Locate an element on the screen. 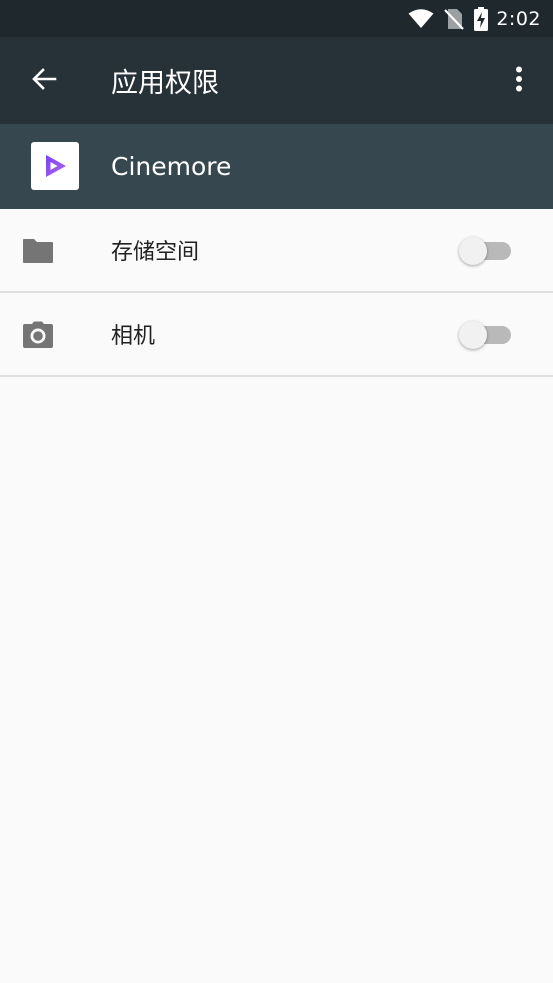 Image resolution: width=553 pixels, height=983 pixels. app-header: Cinemore is located at coordinates (276, 166).